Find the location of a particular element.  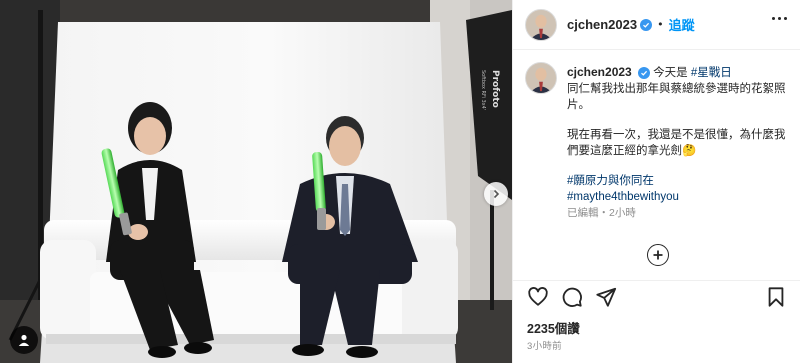

follow-button: 追蹤 is located at coordinates (682, 24).